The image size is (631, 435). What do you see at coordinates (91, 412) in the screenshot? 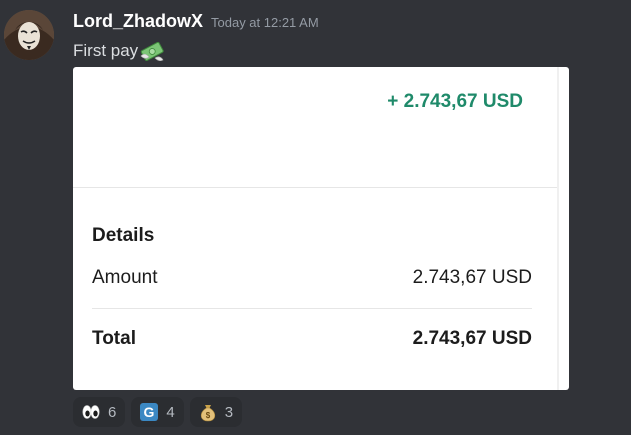
I see `eyes-icon` at bounding box center [91, 412].